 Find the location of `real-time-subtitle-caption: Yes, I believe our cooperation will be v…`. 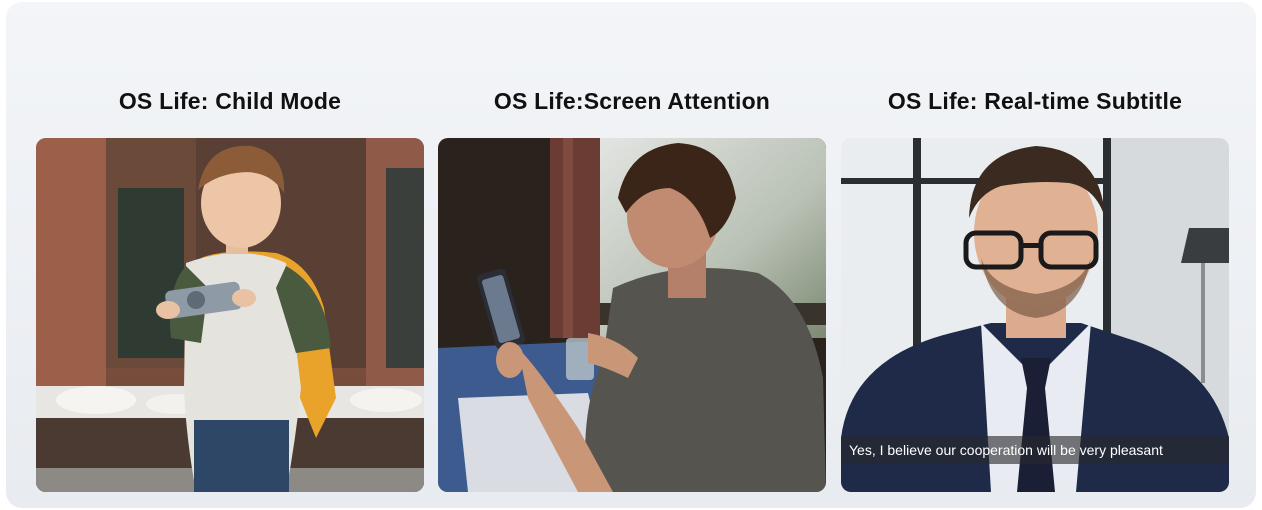

real-time-subtitle-caption: Yes, I believe our cooperation will be v… is located at coordinates (1035, 450).